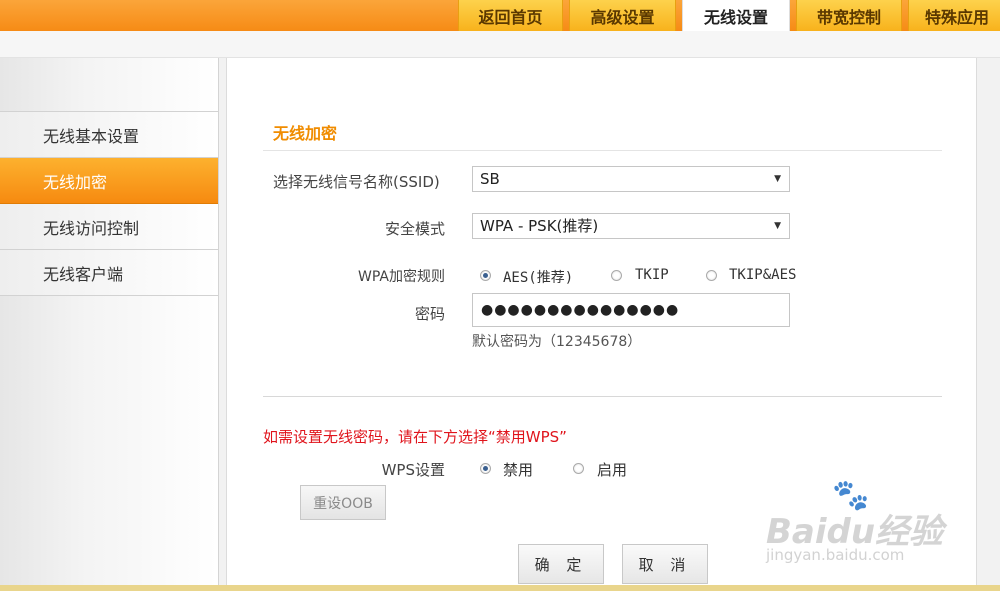  What do you see at coordinates (612, 470) in the screenshot?
I see `radio-wps-enable-label: 启用` at bounding box center [612, 470].